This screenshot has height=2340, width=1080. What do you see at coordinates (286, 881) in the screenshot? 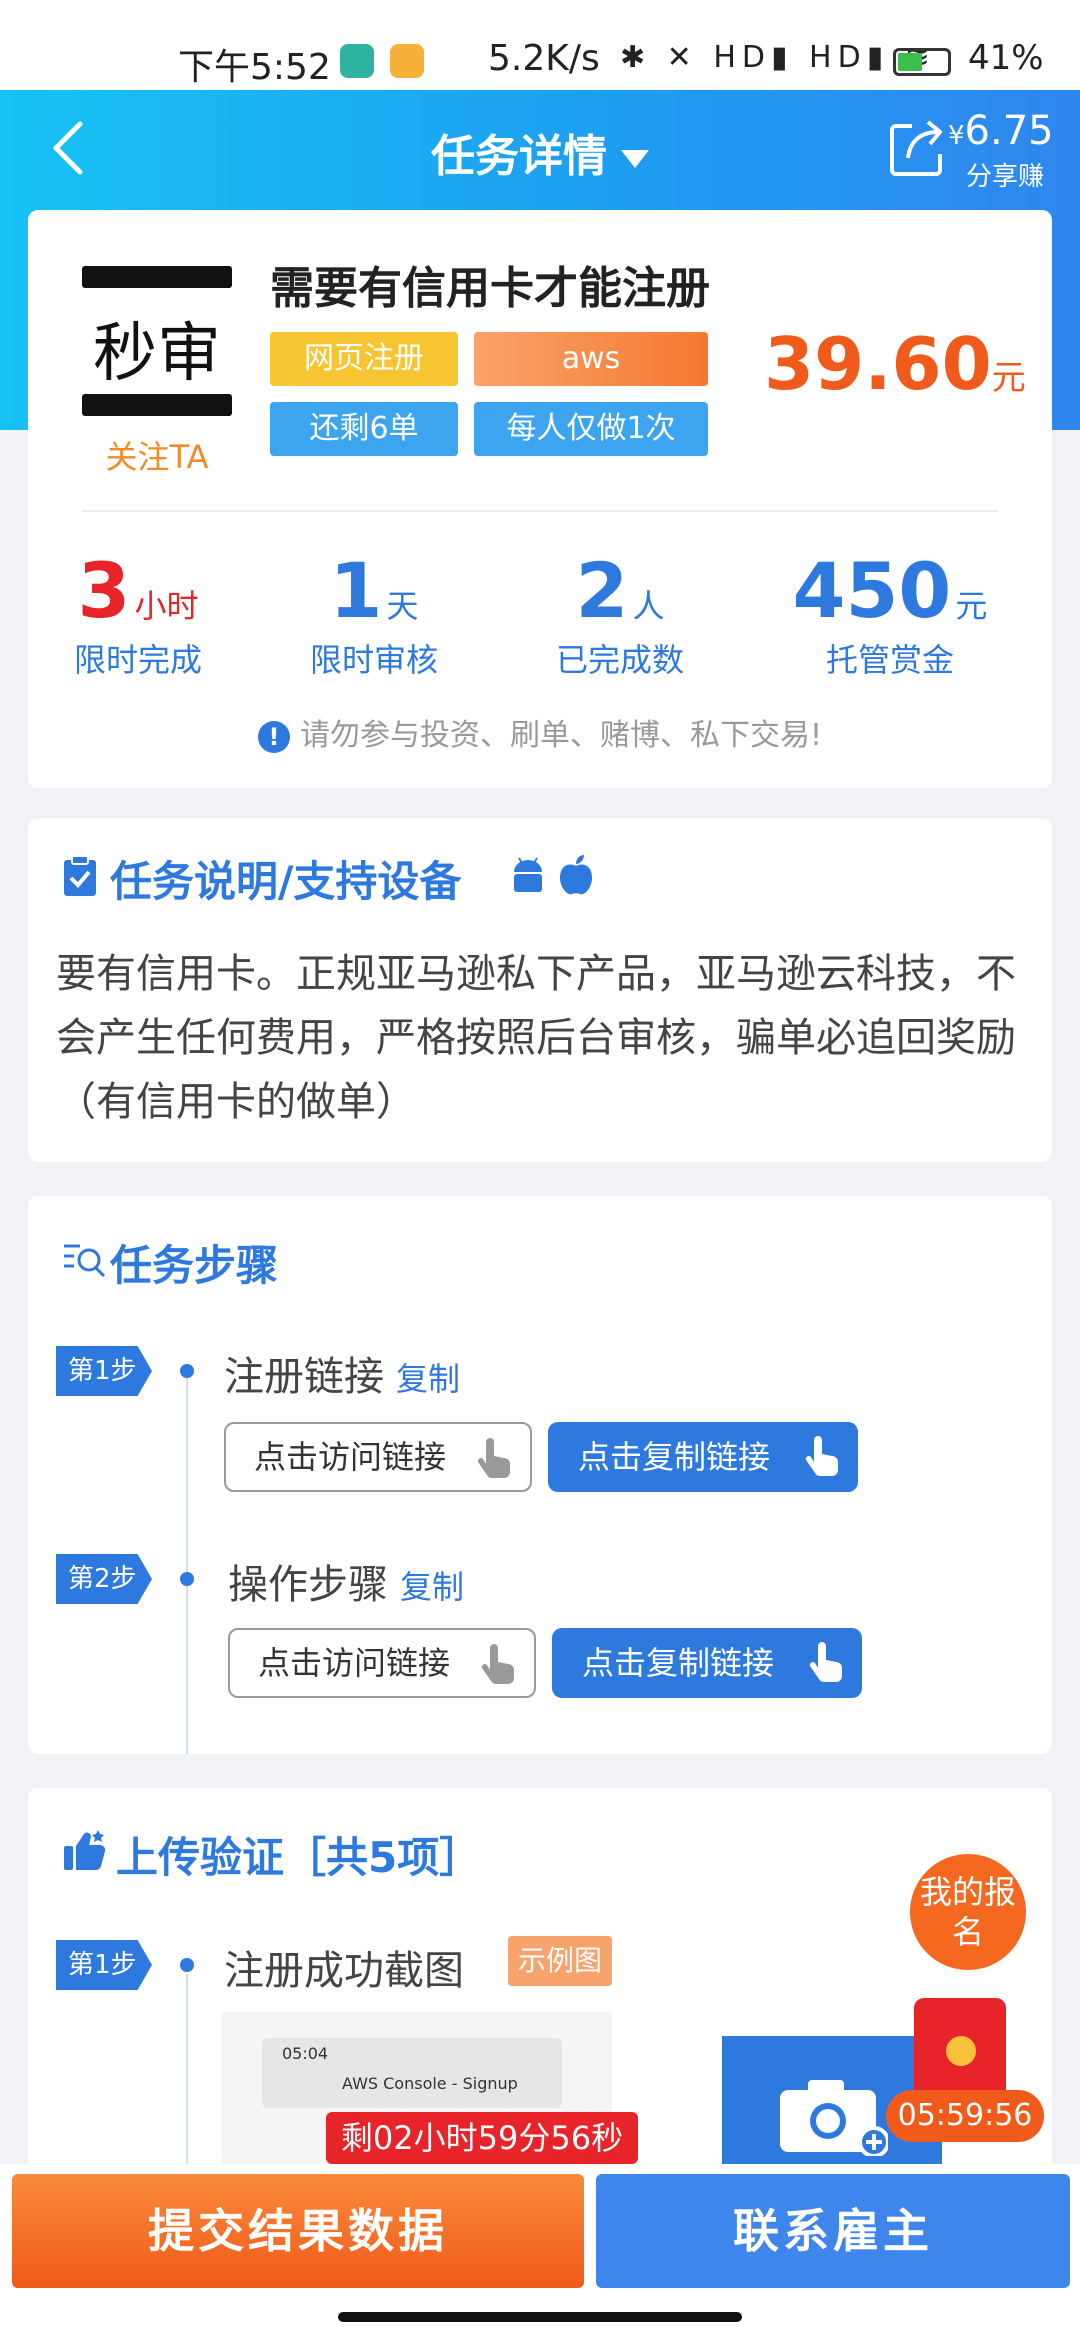
I see `description-title: 任务说明/支持设备` at bounding box center [286, 881].